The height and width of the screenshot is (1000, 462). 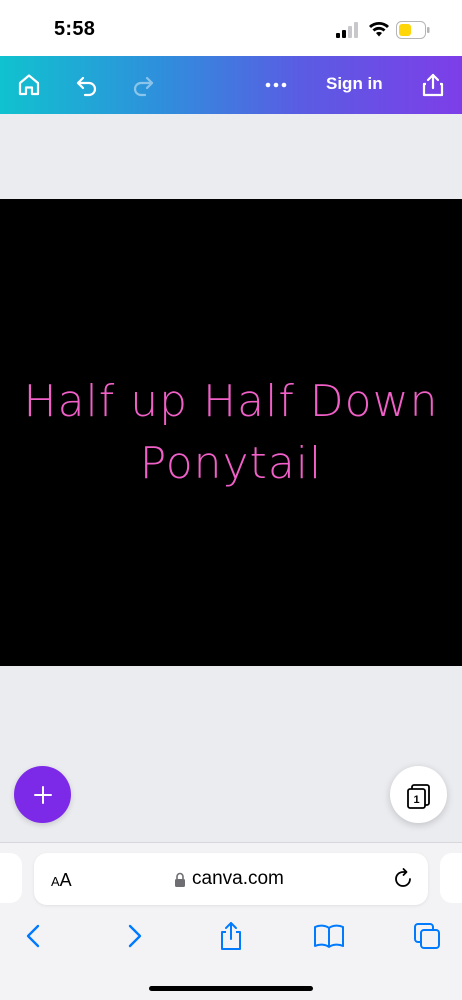 I want to click on bookmarks-icon, so click(x=329, y=936).